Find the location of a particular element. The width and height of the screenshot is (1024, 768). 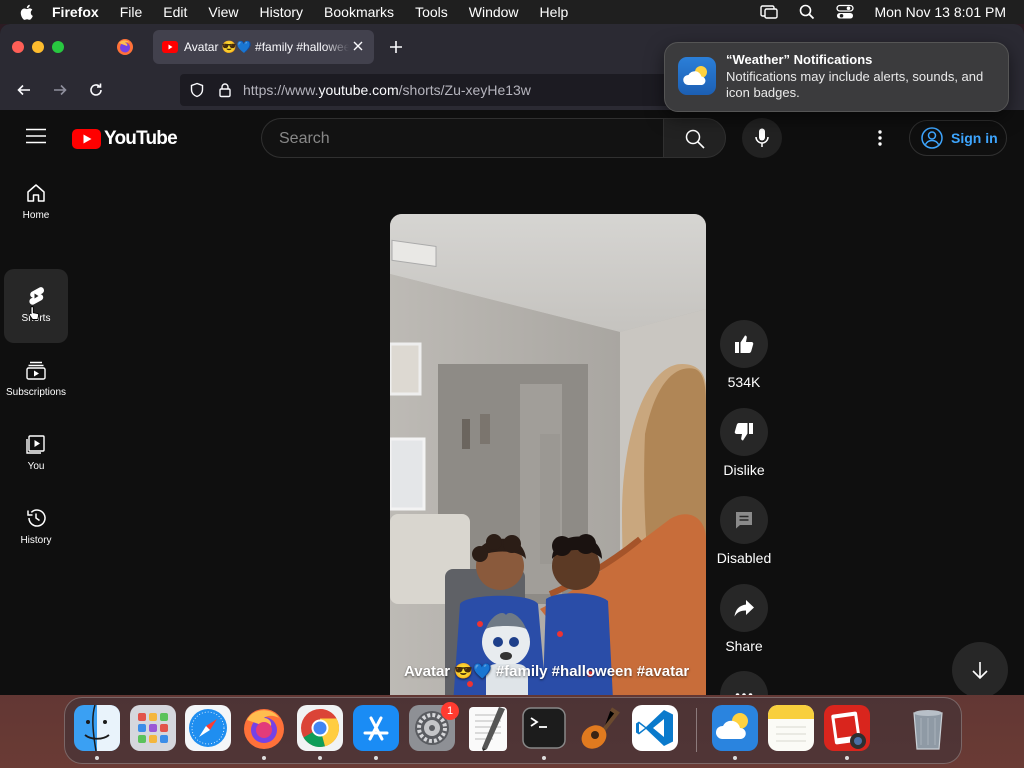

voice-search-button is located at coordinates (762, 138).